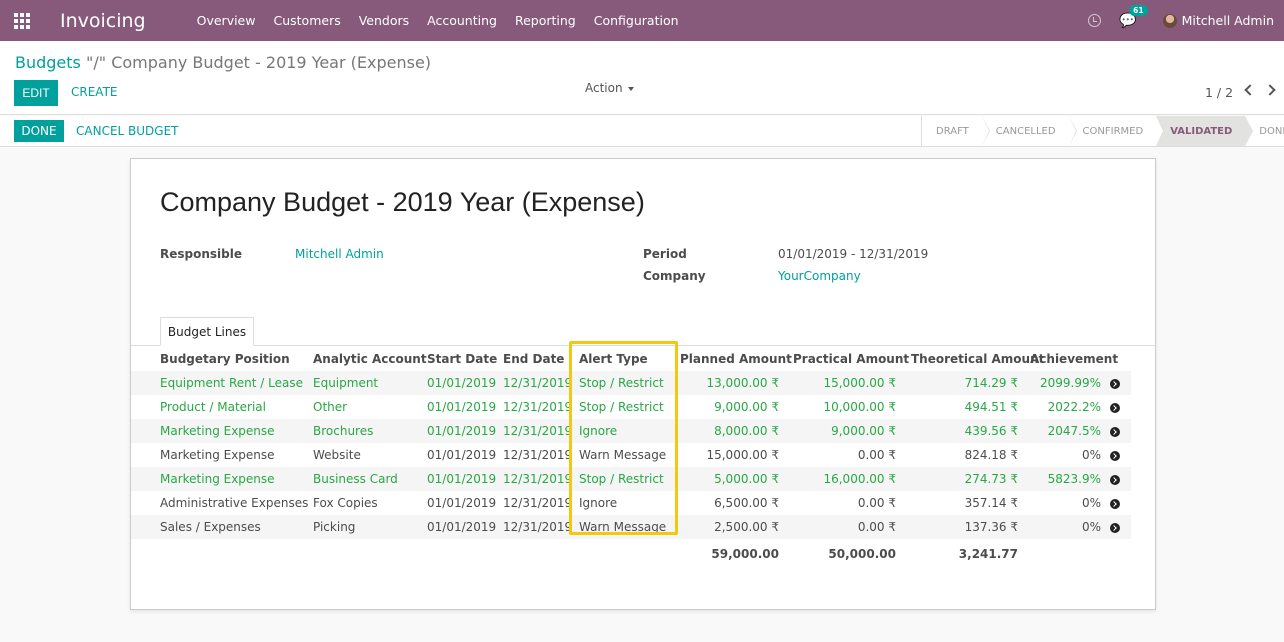 Image resolution: width=1284 pixels, height=642 pixels. What do you see at coordinates (1219, 92) in the screenshot?
I see `pager-value: 1 / 2` at bounding box center [1219, 92].